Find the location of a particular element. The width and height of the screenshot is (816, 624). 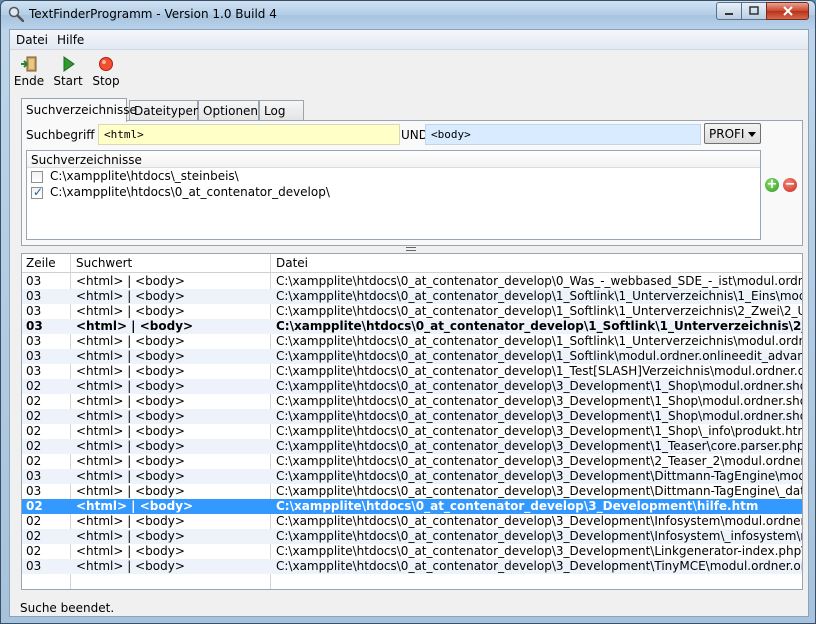

menu-bar: Datei Hilfe is located at coordinates (409, 40).